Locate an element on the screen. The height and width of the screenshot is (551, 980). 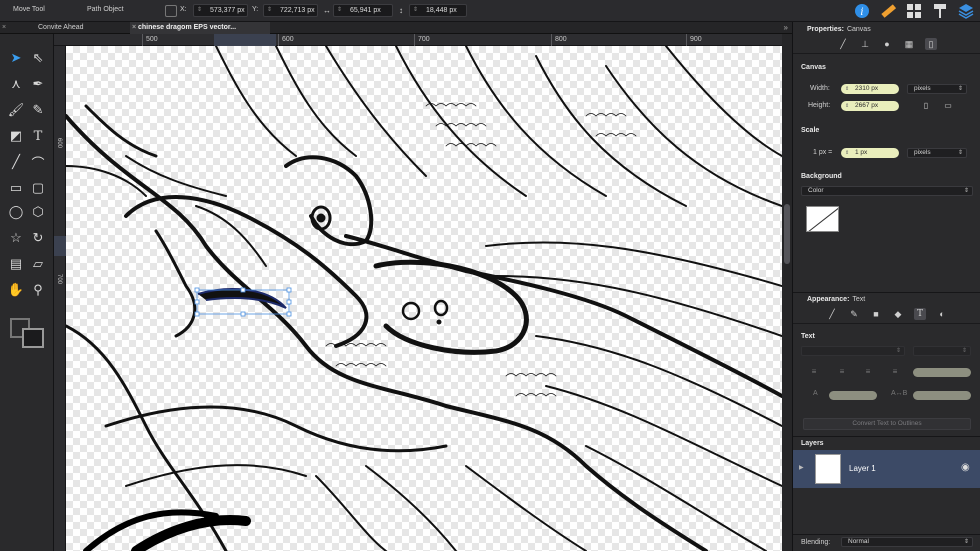
stroke-color-swatch is located at coordinates (33, 338).